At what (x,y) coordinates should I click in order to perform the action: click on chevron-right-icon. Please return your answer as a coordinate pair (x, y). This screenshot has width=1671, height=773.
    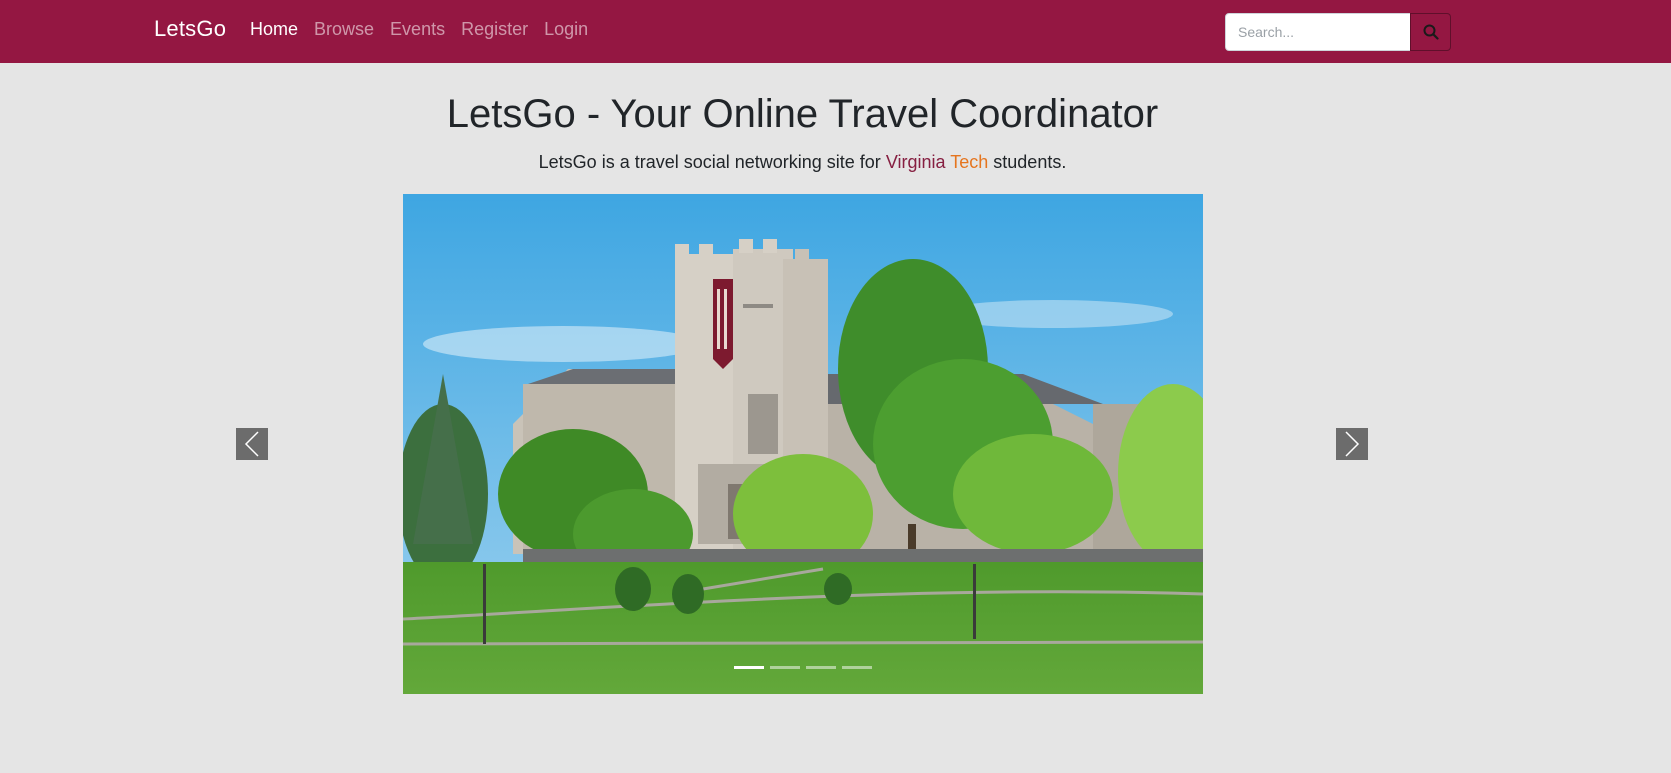
    Looking at the image, I should click on (1352, 444).